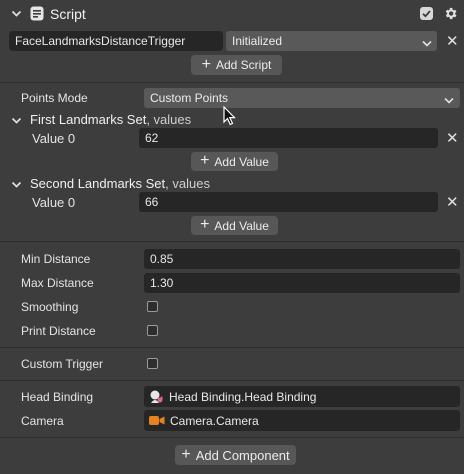 This screenshot has width=464, height=474. I want to click on head-binding-value: Head Binding.Head Binding, so click(243, 396).